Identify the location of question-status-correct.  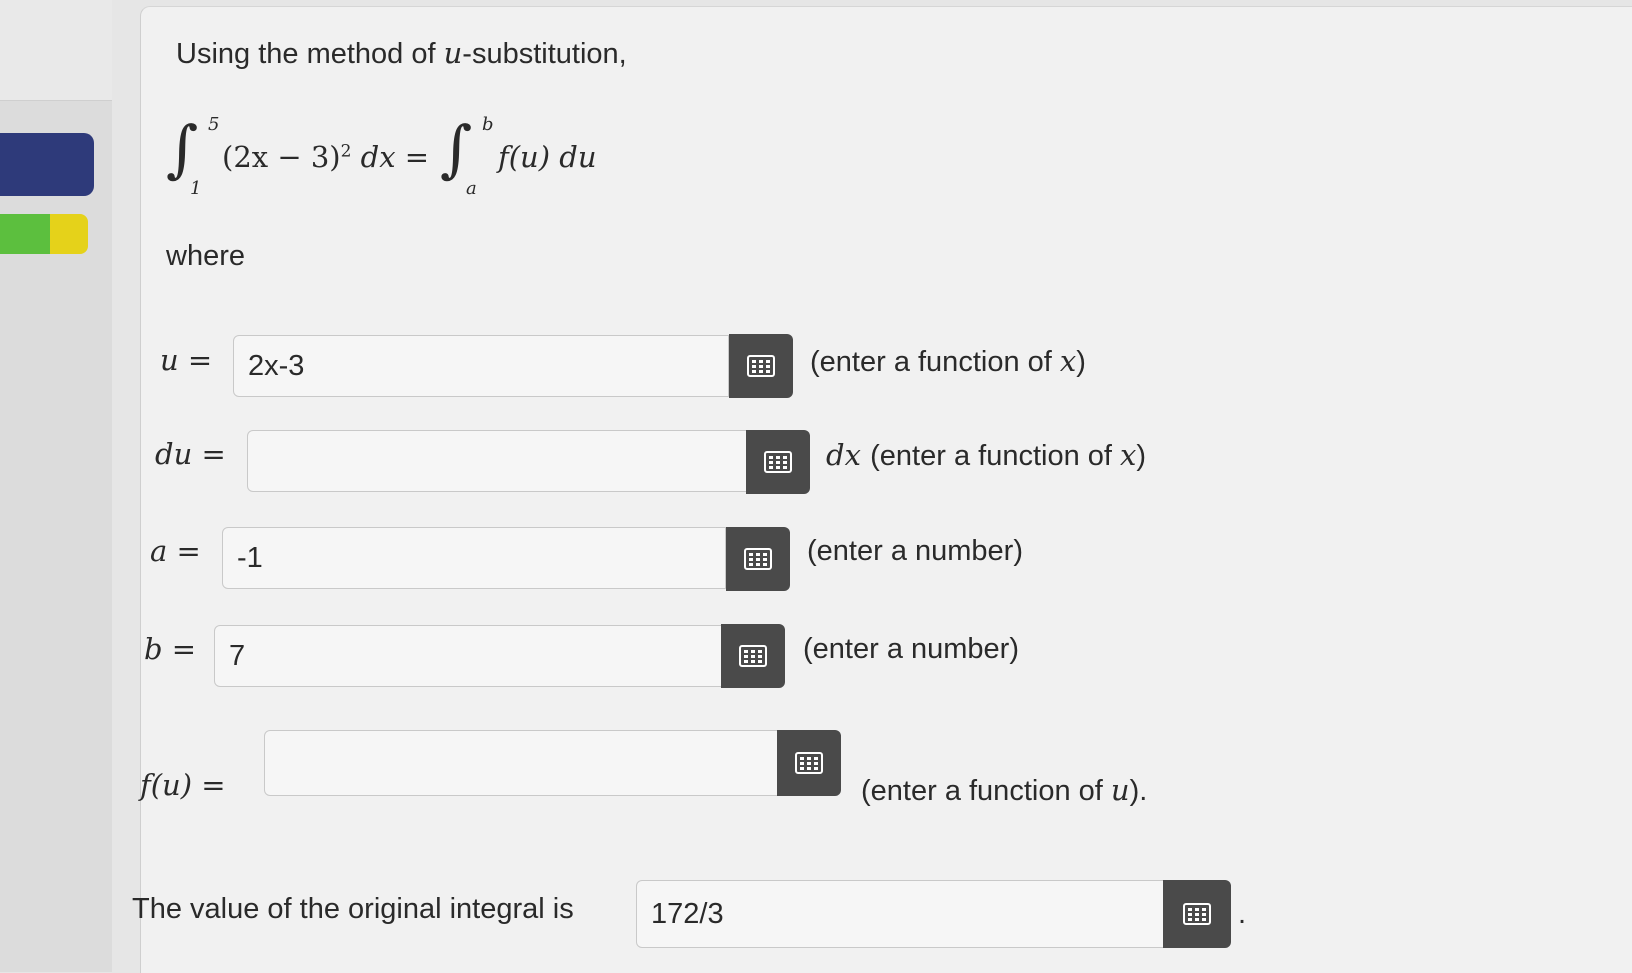
(26, 234).